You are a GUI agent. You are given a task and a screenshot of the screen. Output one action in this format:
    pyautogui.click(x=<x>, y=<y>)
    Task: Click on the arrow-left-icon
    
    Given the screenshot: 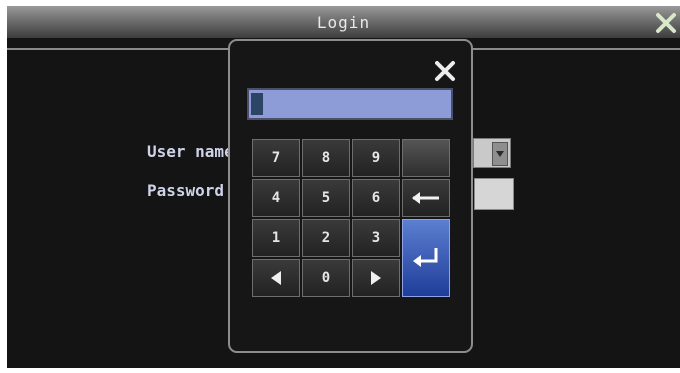 What is the action you would take?
    pyautogui.click(x=425, y=198)
    